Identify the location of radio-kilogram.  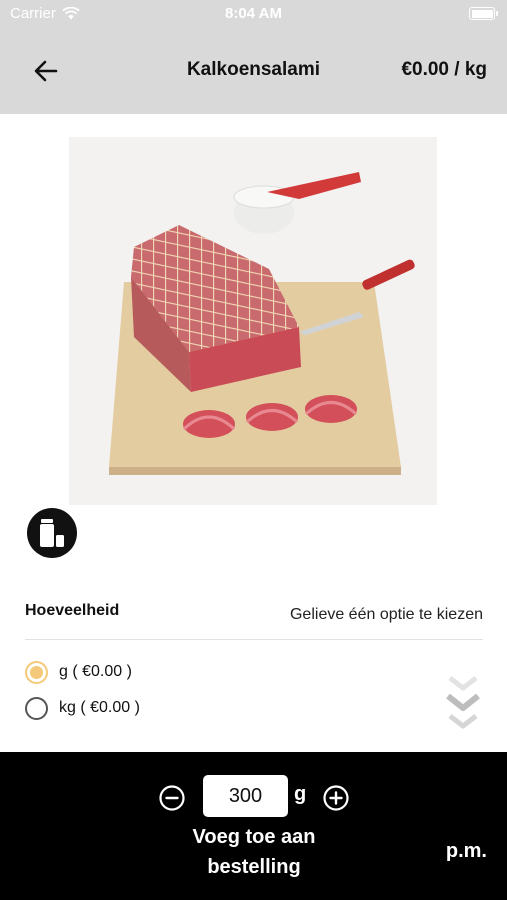
(36, 708).